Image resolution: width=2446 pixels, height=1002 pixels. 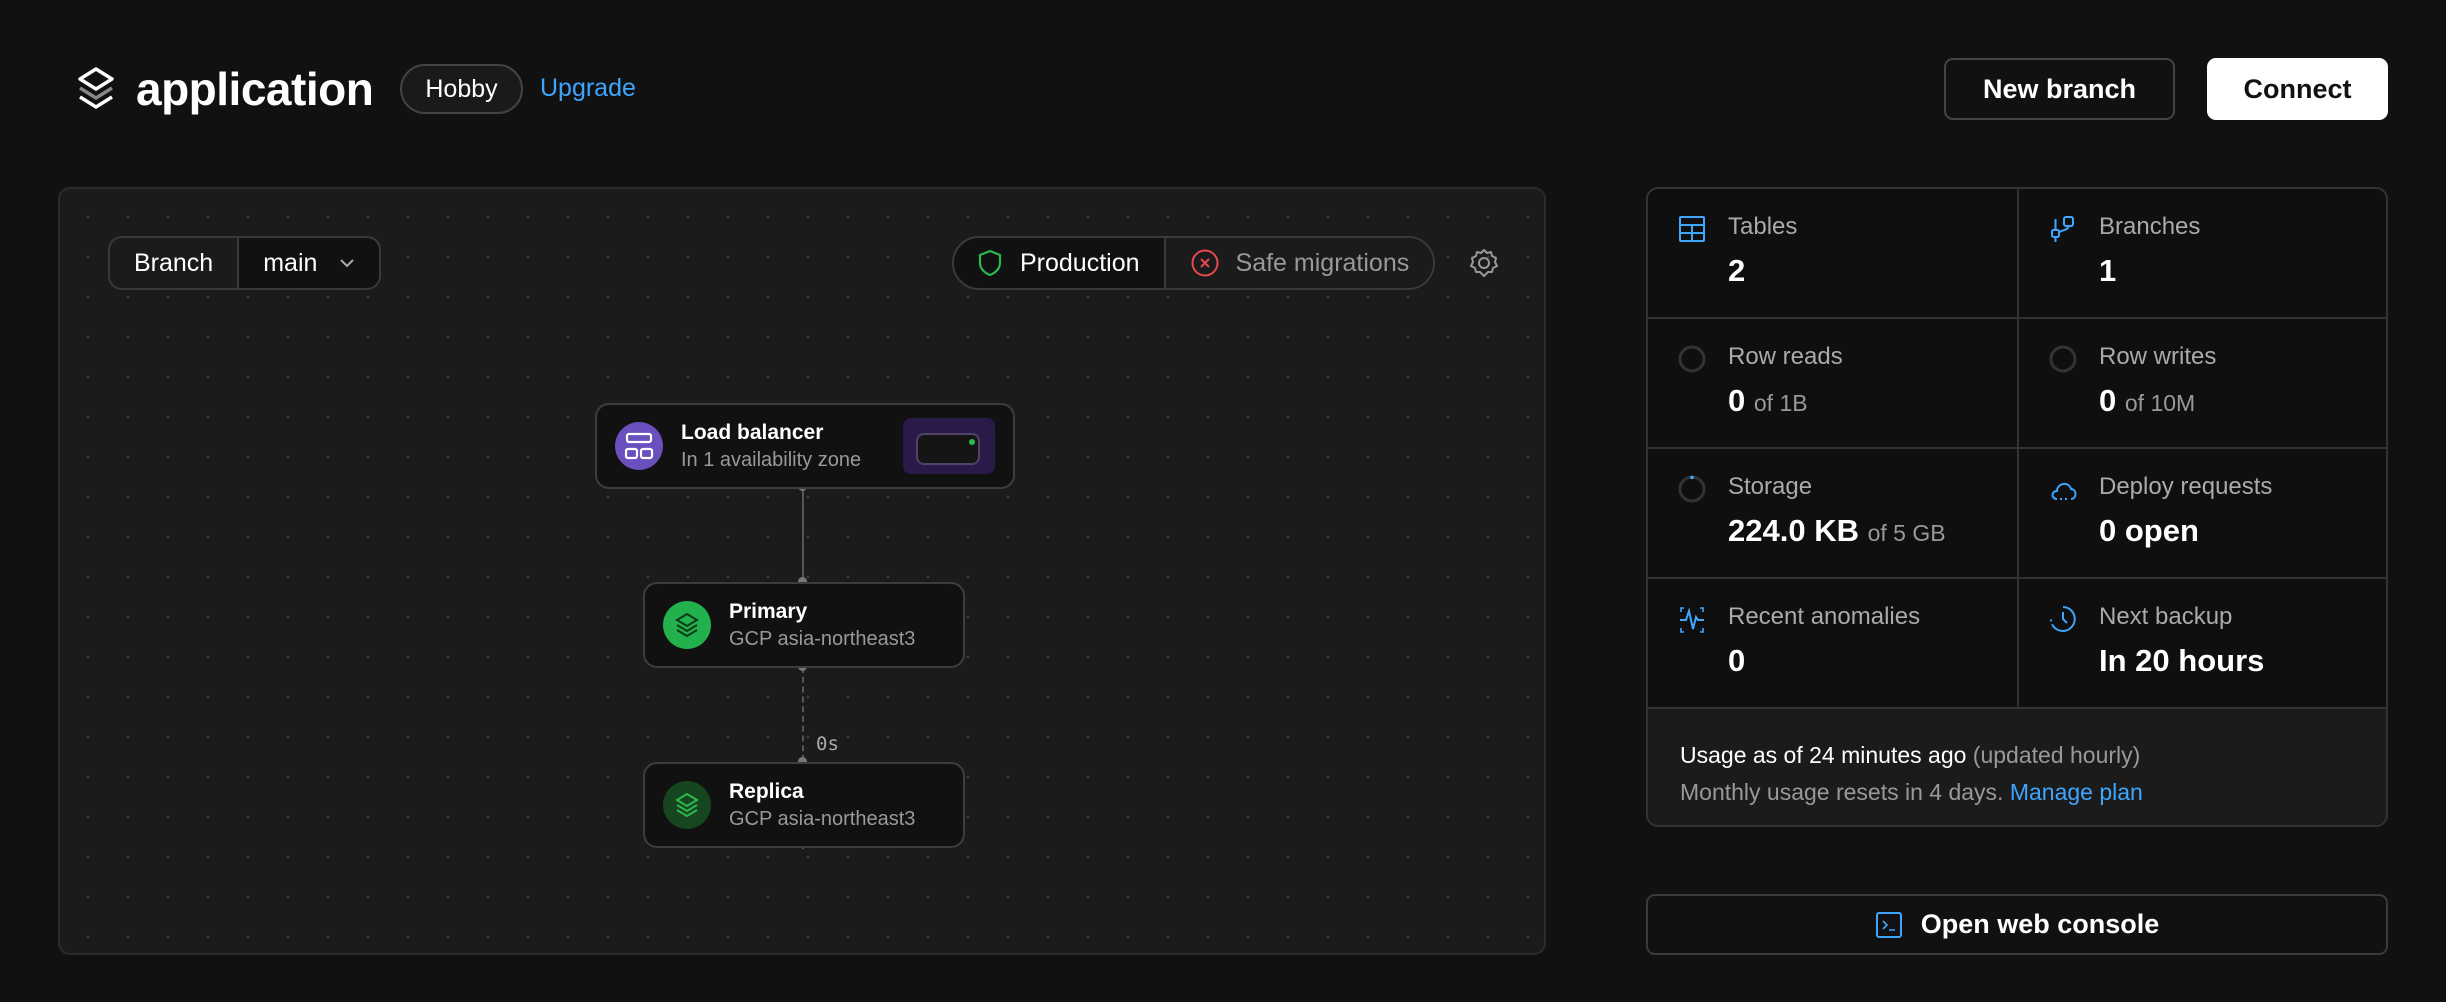 What do you see at coordinates (2063, 619) in the screenshot?
I see `clock-icon` at bounding box center [2063, 619].